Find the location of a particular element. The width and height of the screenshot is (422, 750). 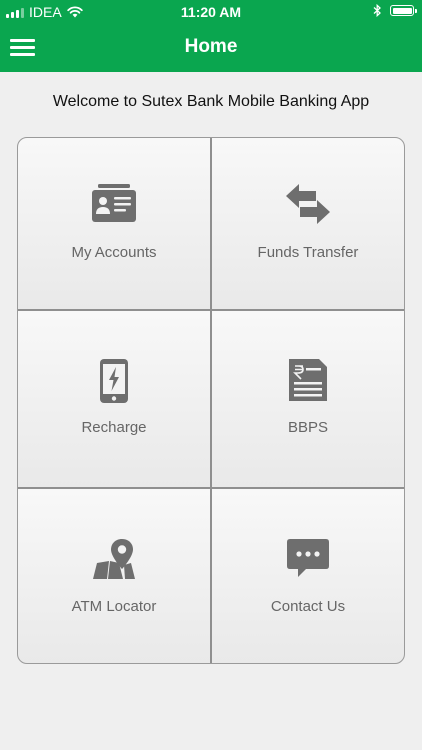

clock: 11:20 AM is located at coordinates (211, 12).